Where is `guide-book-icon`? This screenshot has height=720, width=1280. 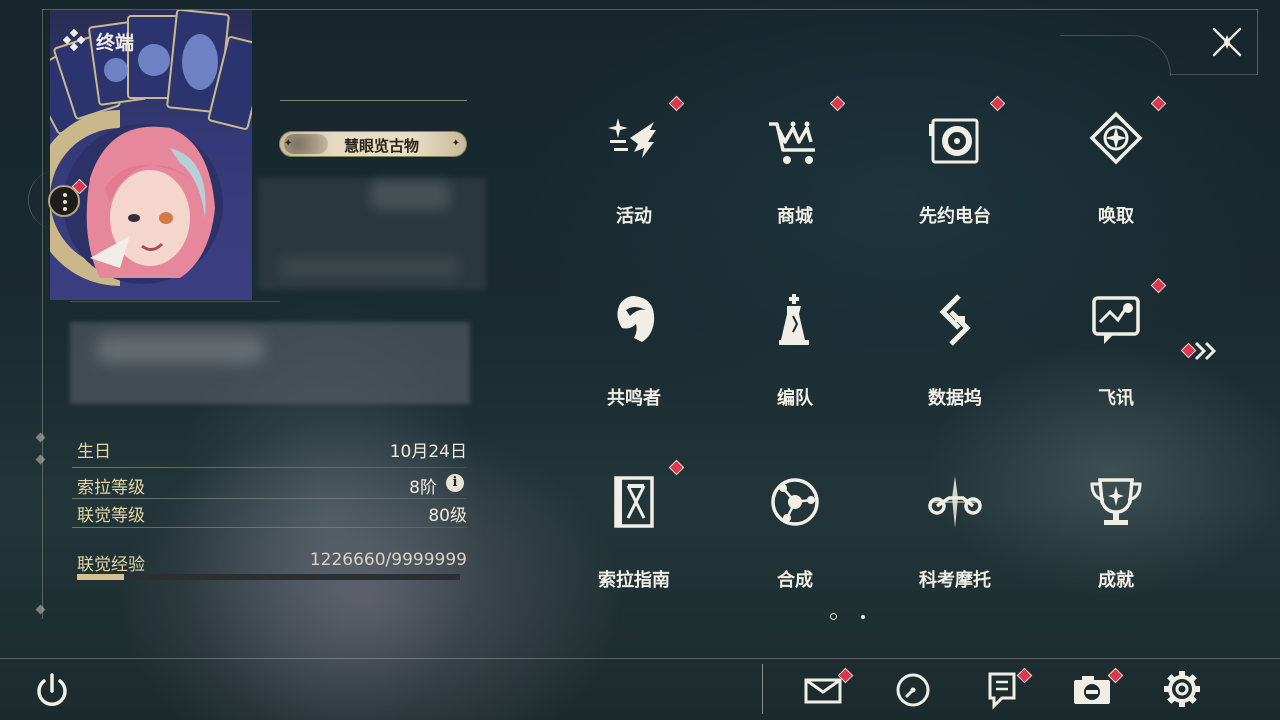 guide-book-icon is located at coordinates (634, 502).